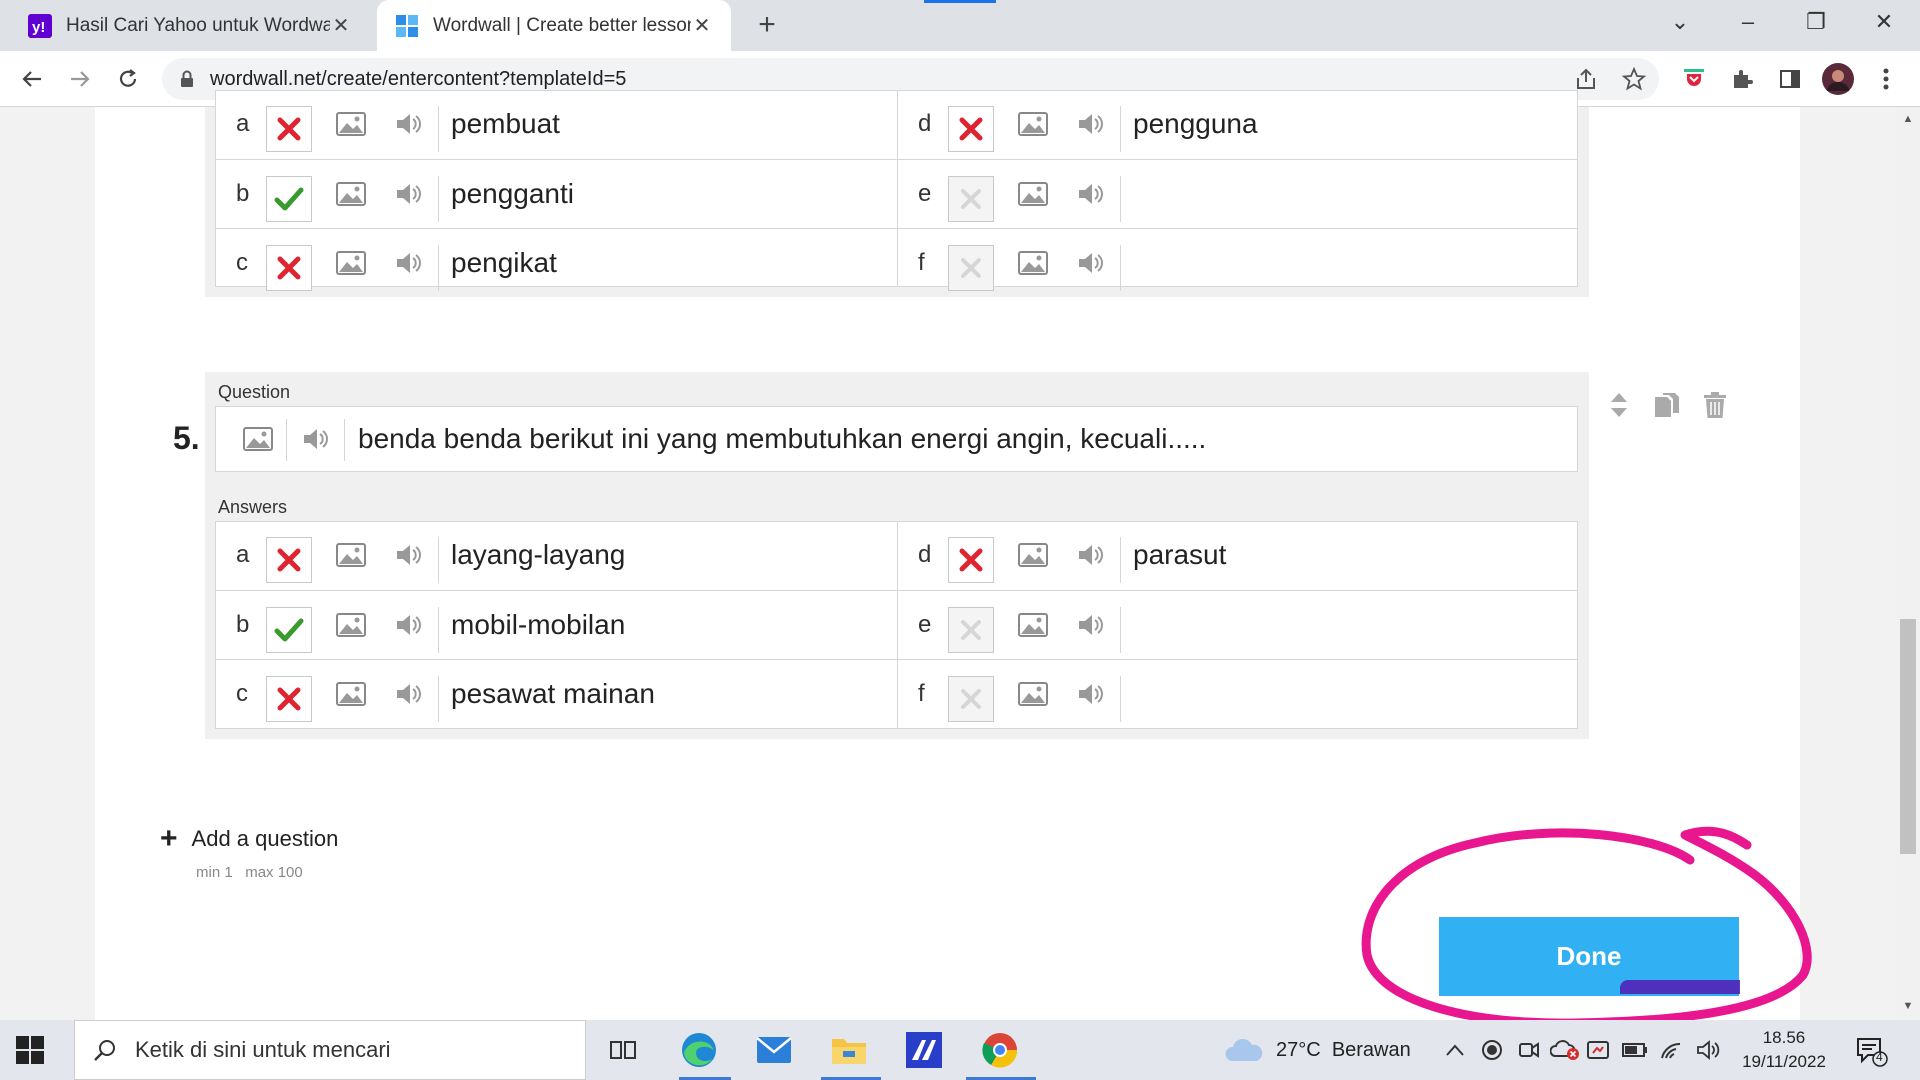 This screenshot has height=1080, width=1920. What do you see at coordinates (330, 1050) in the screenshot?
I see `taskbar-search-box: Ketik di sini untuk mencari` at bounding box center [330, 1050].